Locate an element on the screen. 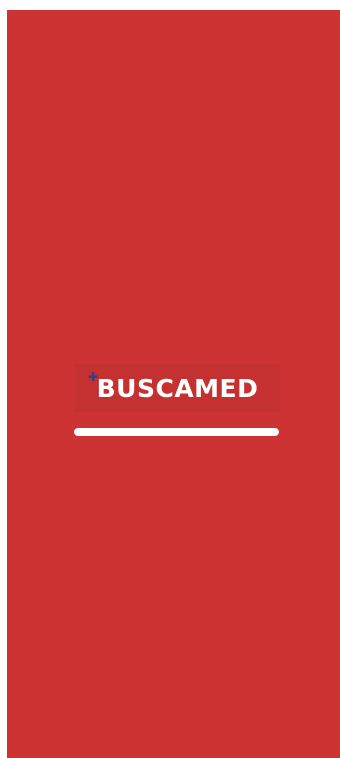 This screenshot has height=758, width=340. loading-progress-bar is located at coordinates (176, 432).